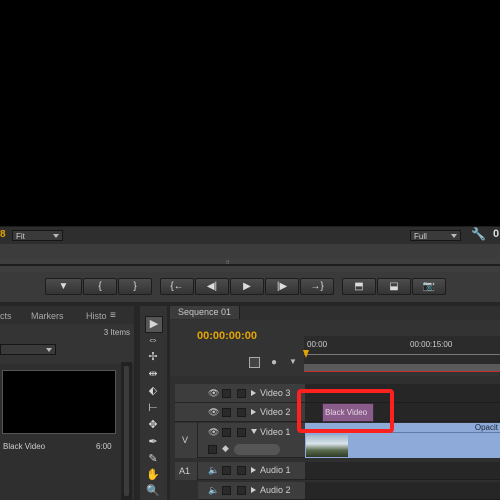 Image resolution: width=500 pixels, height=500 pixels. I want to click on video-clip-thumbnail, so click(327, 446).